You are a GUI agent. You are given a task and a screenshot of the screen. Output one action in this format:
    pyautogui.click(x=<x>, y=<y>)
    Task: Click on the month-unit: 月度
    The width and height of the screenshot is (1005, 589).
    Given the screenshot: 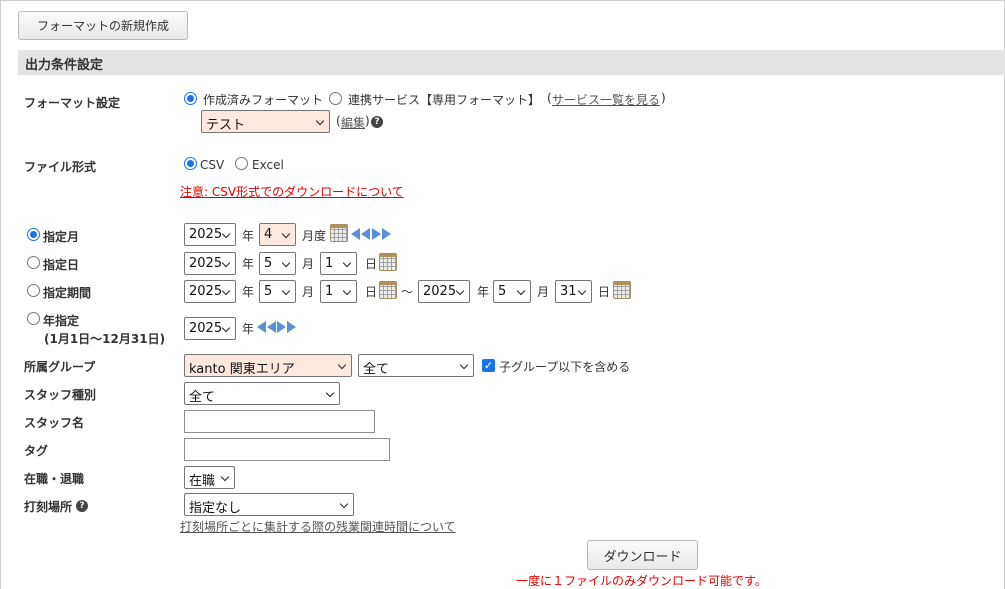 What is the action you would take?
    pyautogui.click(x=314, y=236)
    